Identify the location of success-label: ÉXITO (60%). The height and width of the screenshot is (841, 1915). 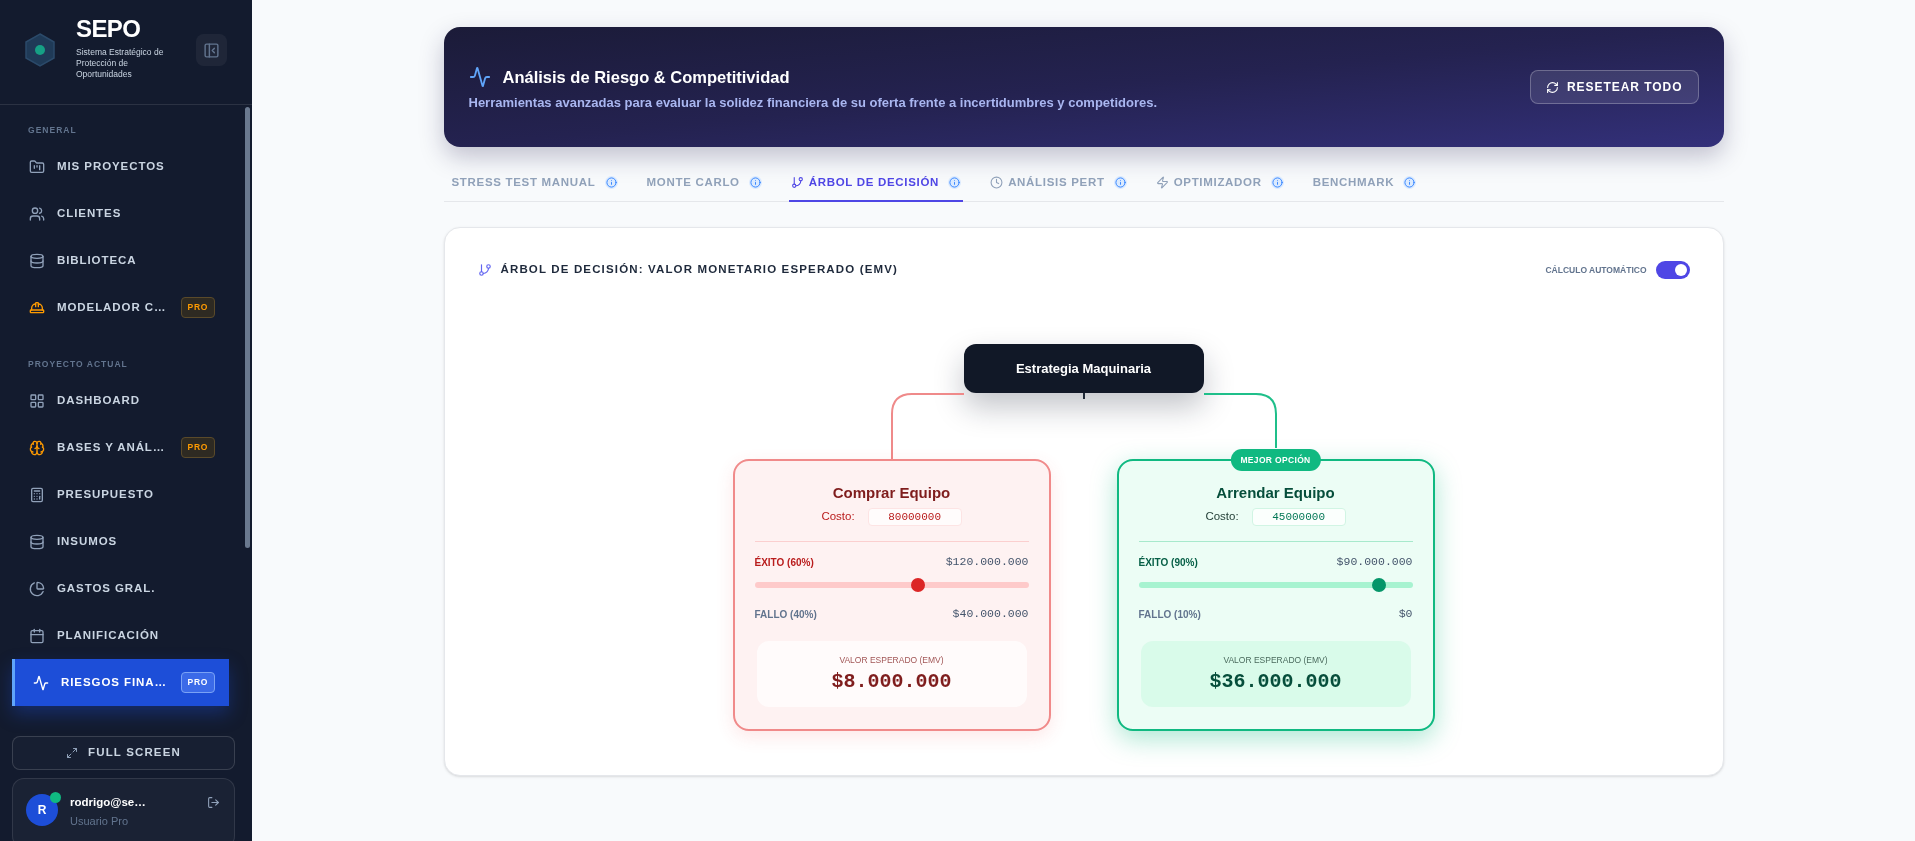
(784, 562).